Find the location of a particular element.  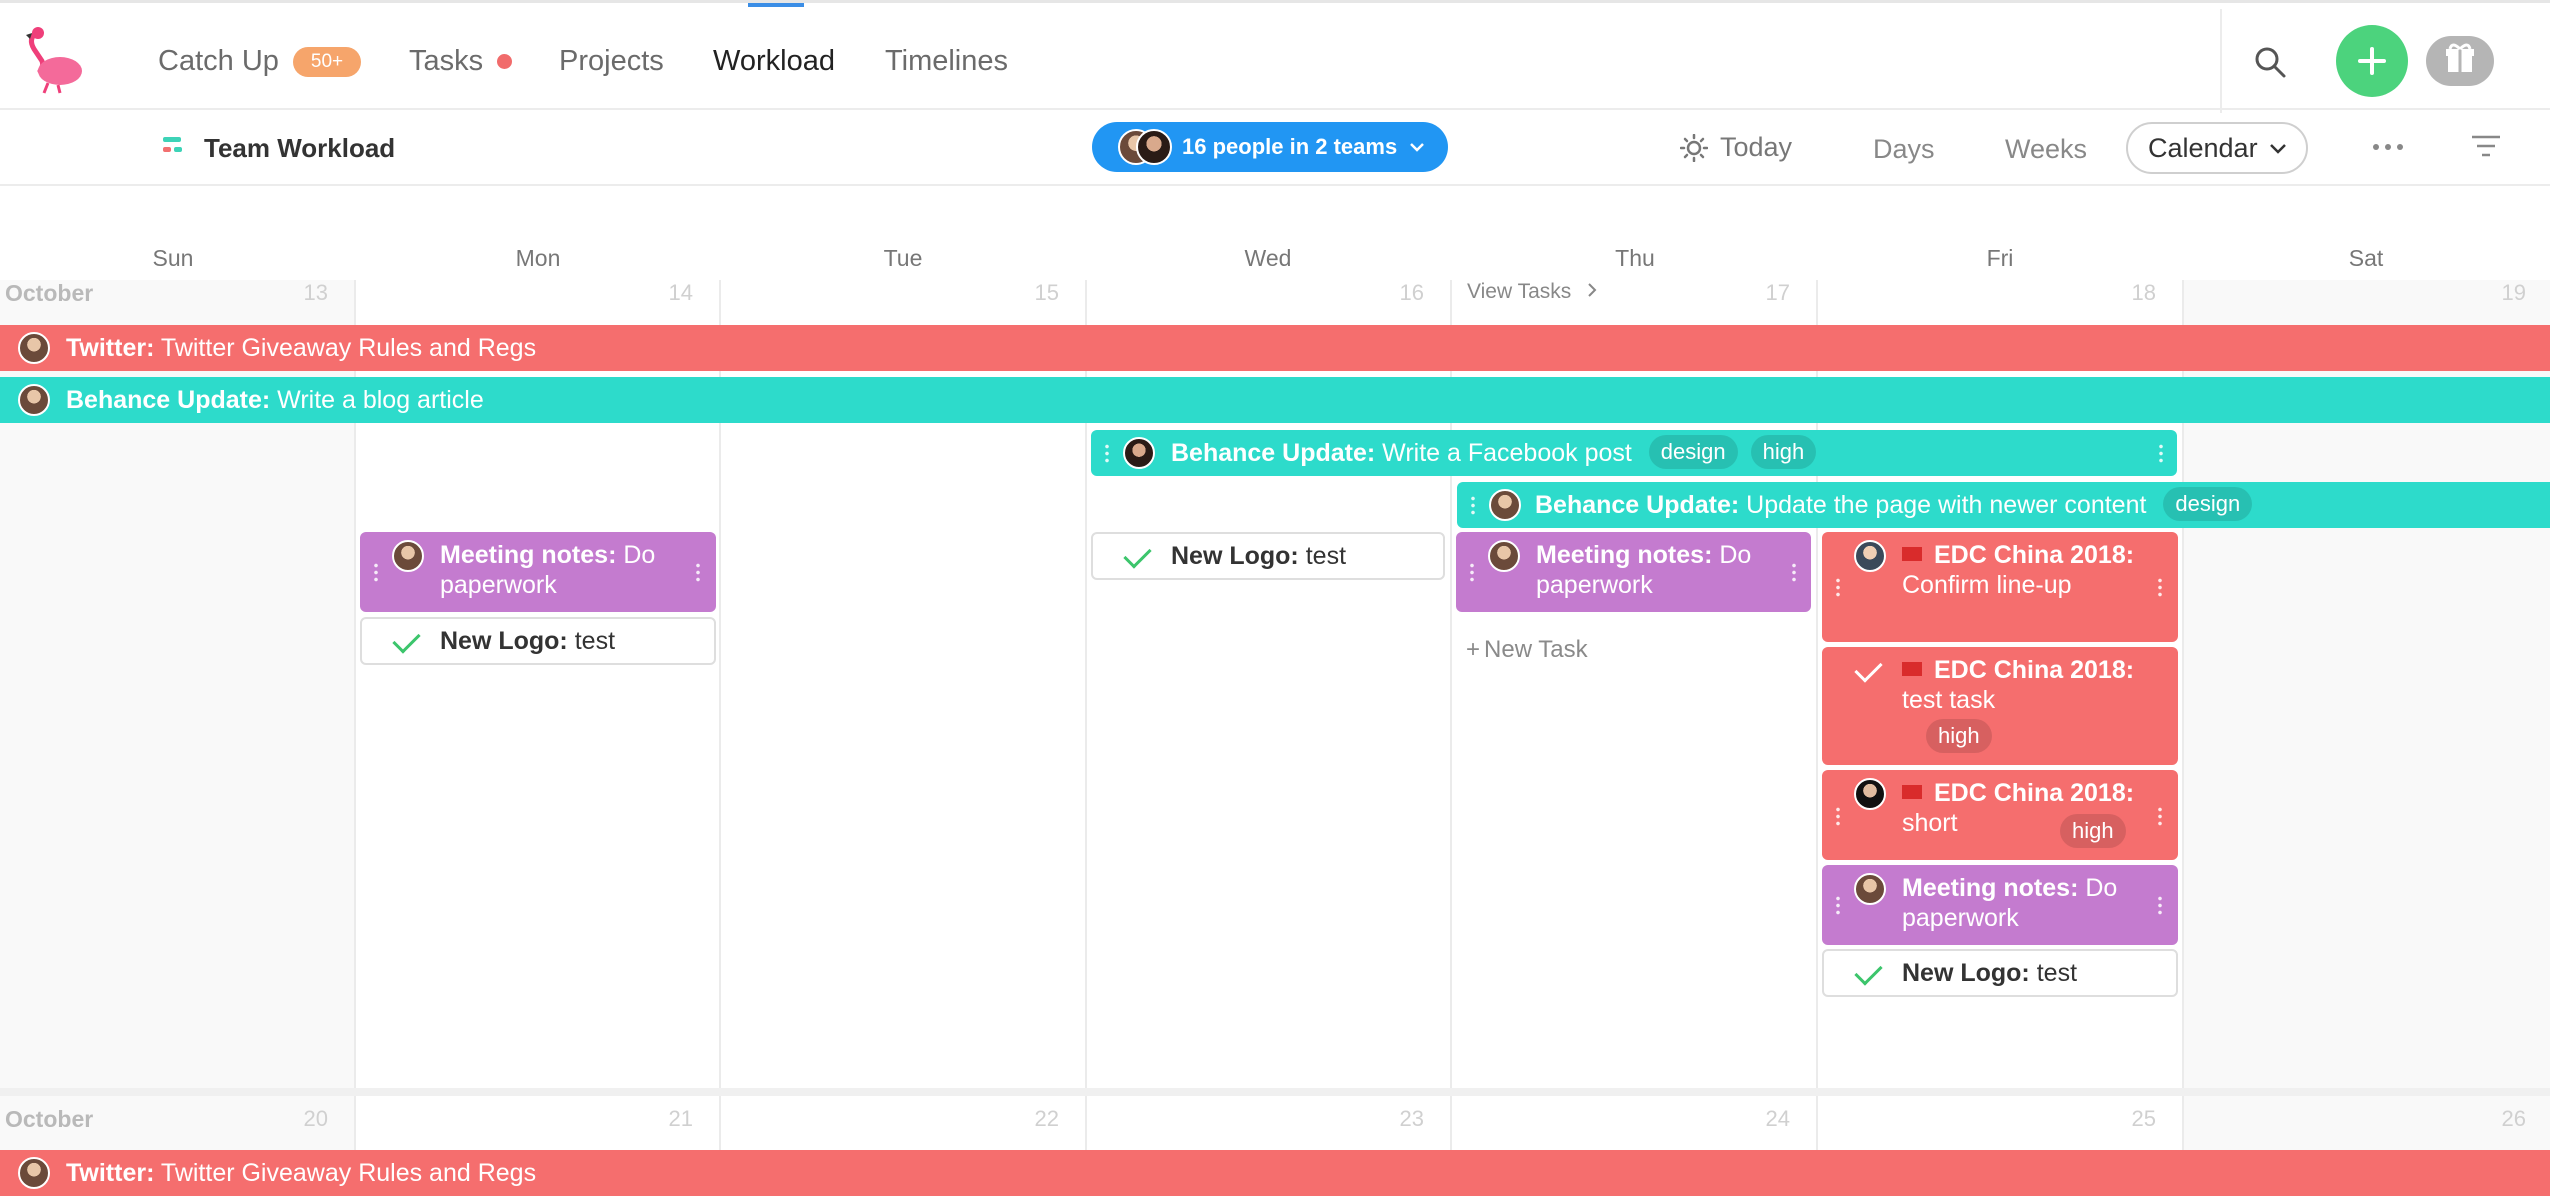

weeks-button: Weeks is located at coordinates (2046, 149).